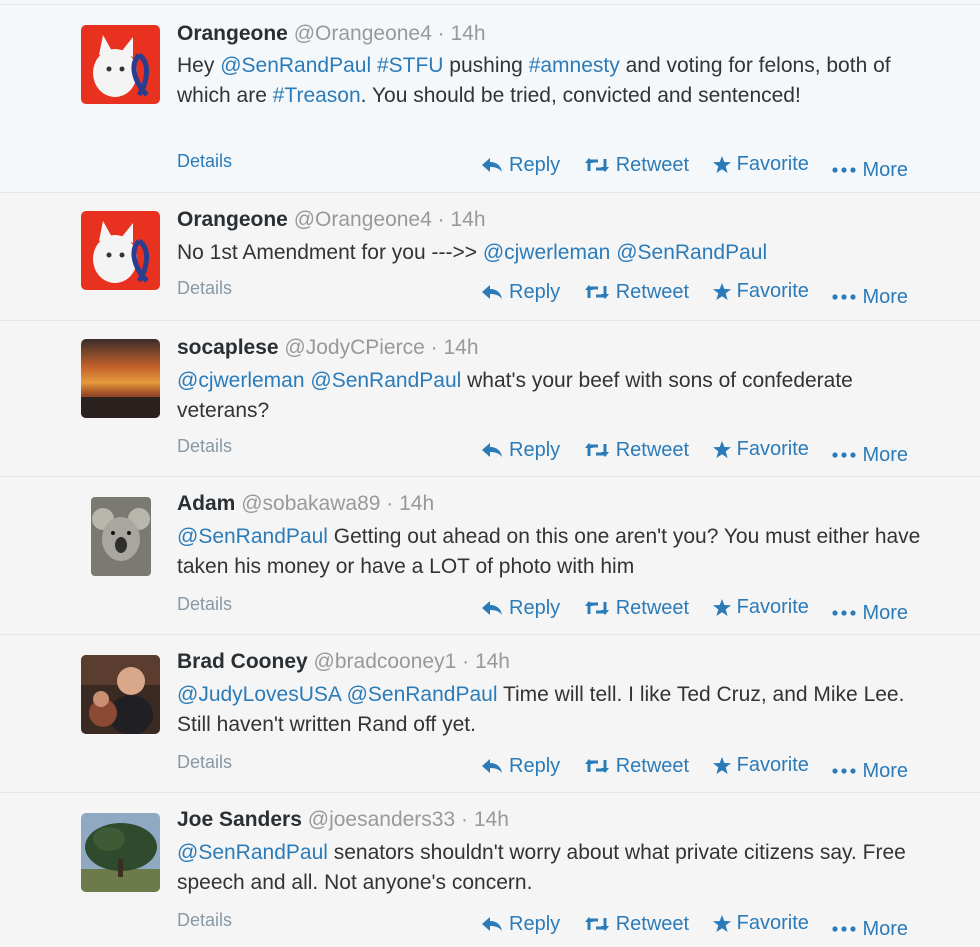 The height and width of the screenshot is (947, 980). What do you see at coordinates (228, 347) in the screenshot?
I see `user-name: socaplese` at bounding box center [228, 347].